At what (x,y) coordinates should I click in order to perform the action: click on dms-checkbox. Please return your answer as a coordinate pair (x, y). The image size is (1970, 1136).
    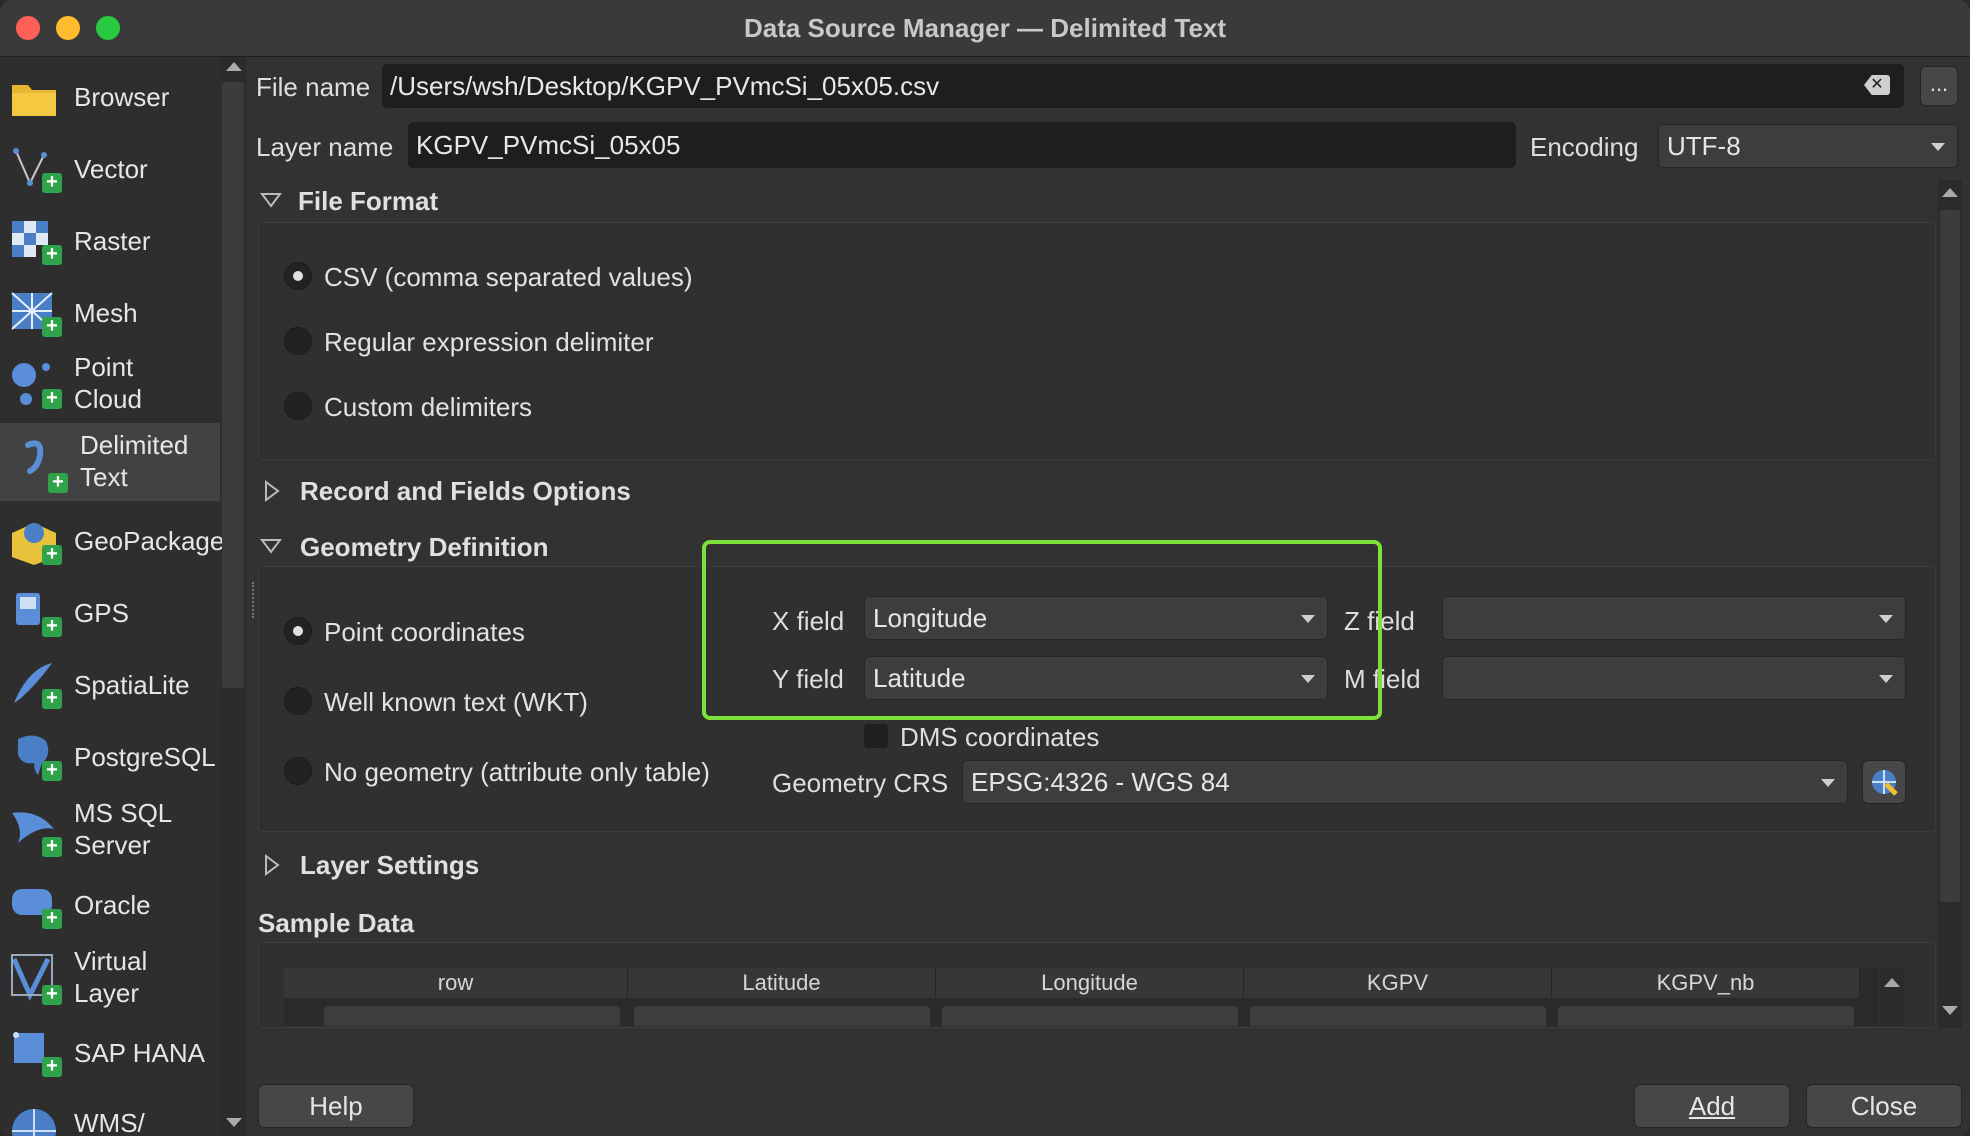
    Looking at the image, I should click on (876, 736).